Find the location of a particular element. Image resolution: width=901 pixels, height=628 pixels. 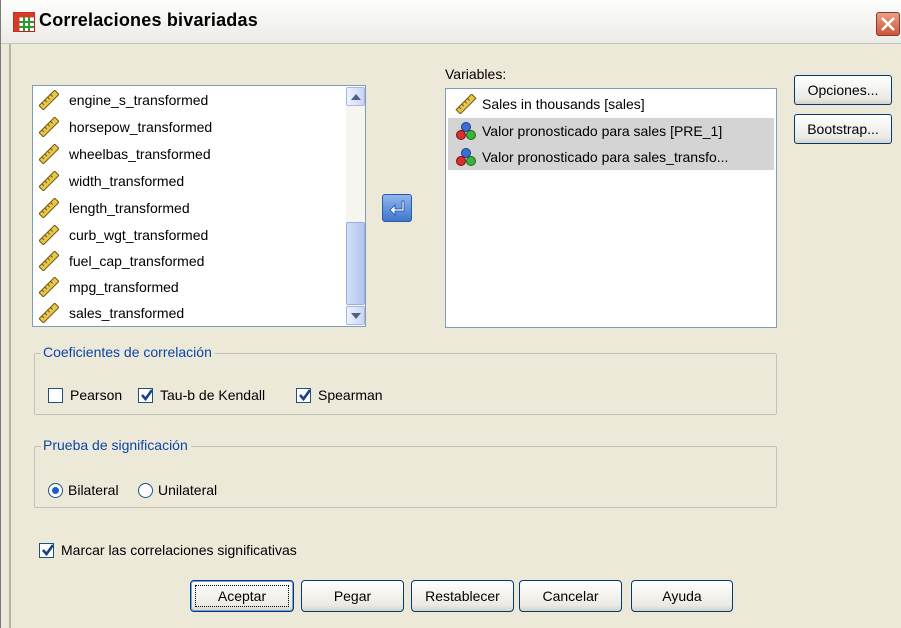

paste-button: Pegar is located at coordinates (352, 596).